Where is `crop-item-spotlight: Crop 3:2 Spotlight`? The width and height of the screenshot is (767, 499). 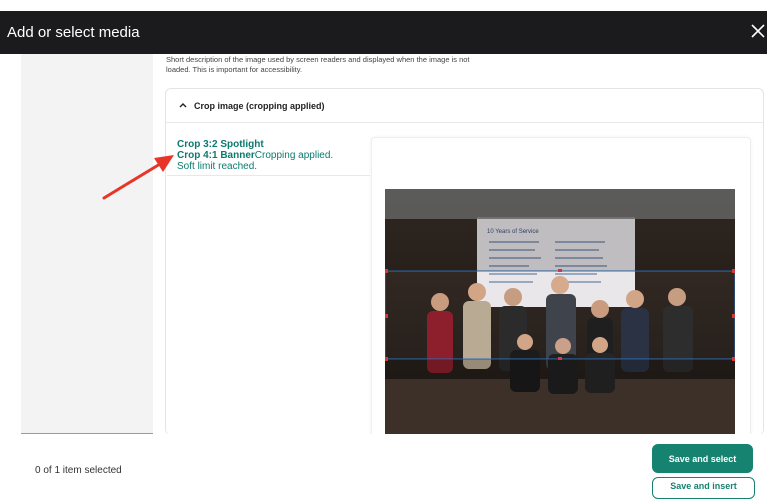
crop-item-spotlight: Crop 3:2 Spotlight is located at coordinates (255, 144).